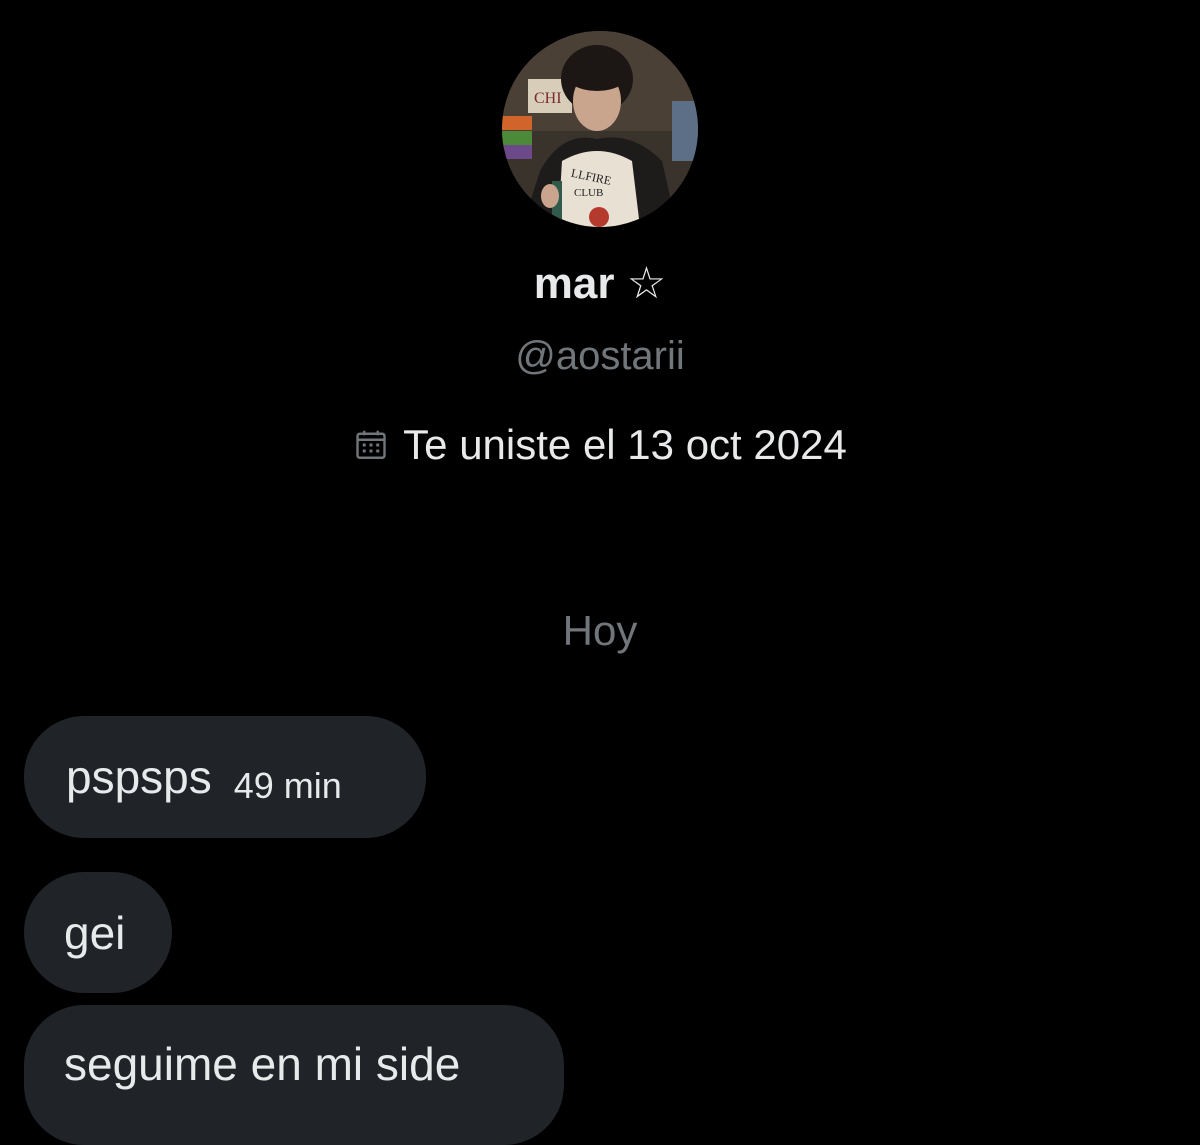 This screenshot has width=1200, height=1145. Describe the element at coordinates (139, 777) in the screenshot. I see `message-text: pspsps` at that location.